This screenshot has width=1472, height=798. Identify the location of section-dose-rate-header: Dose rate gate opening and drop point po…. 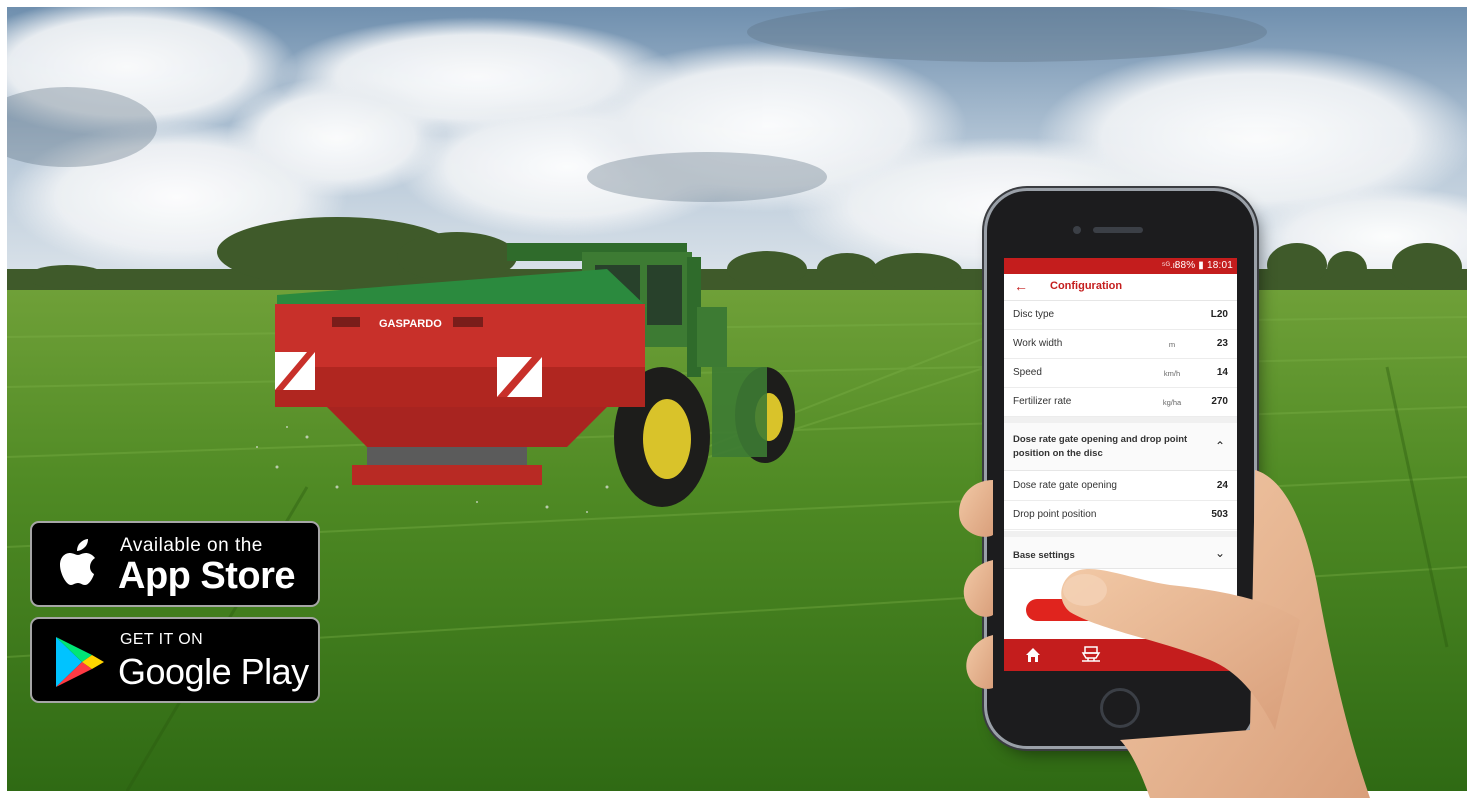
(1120, 444).